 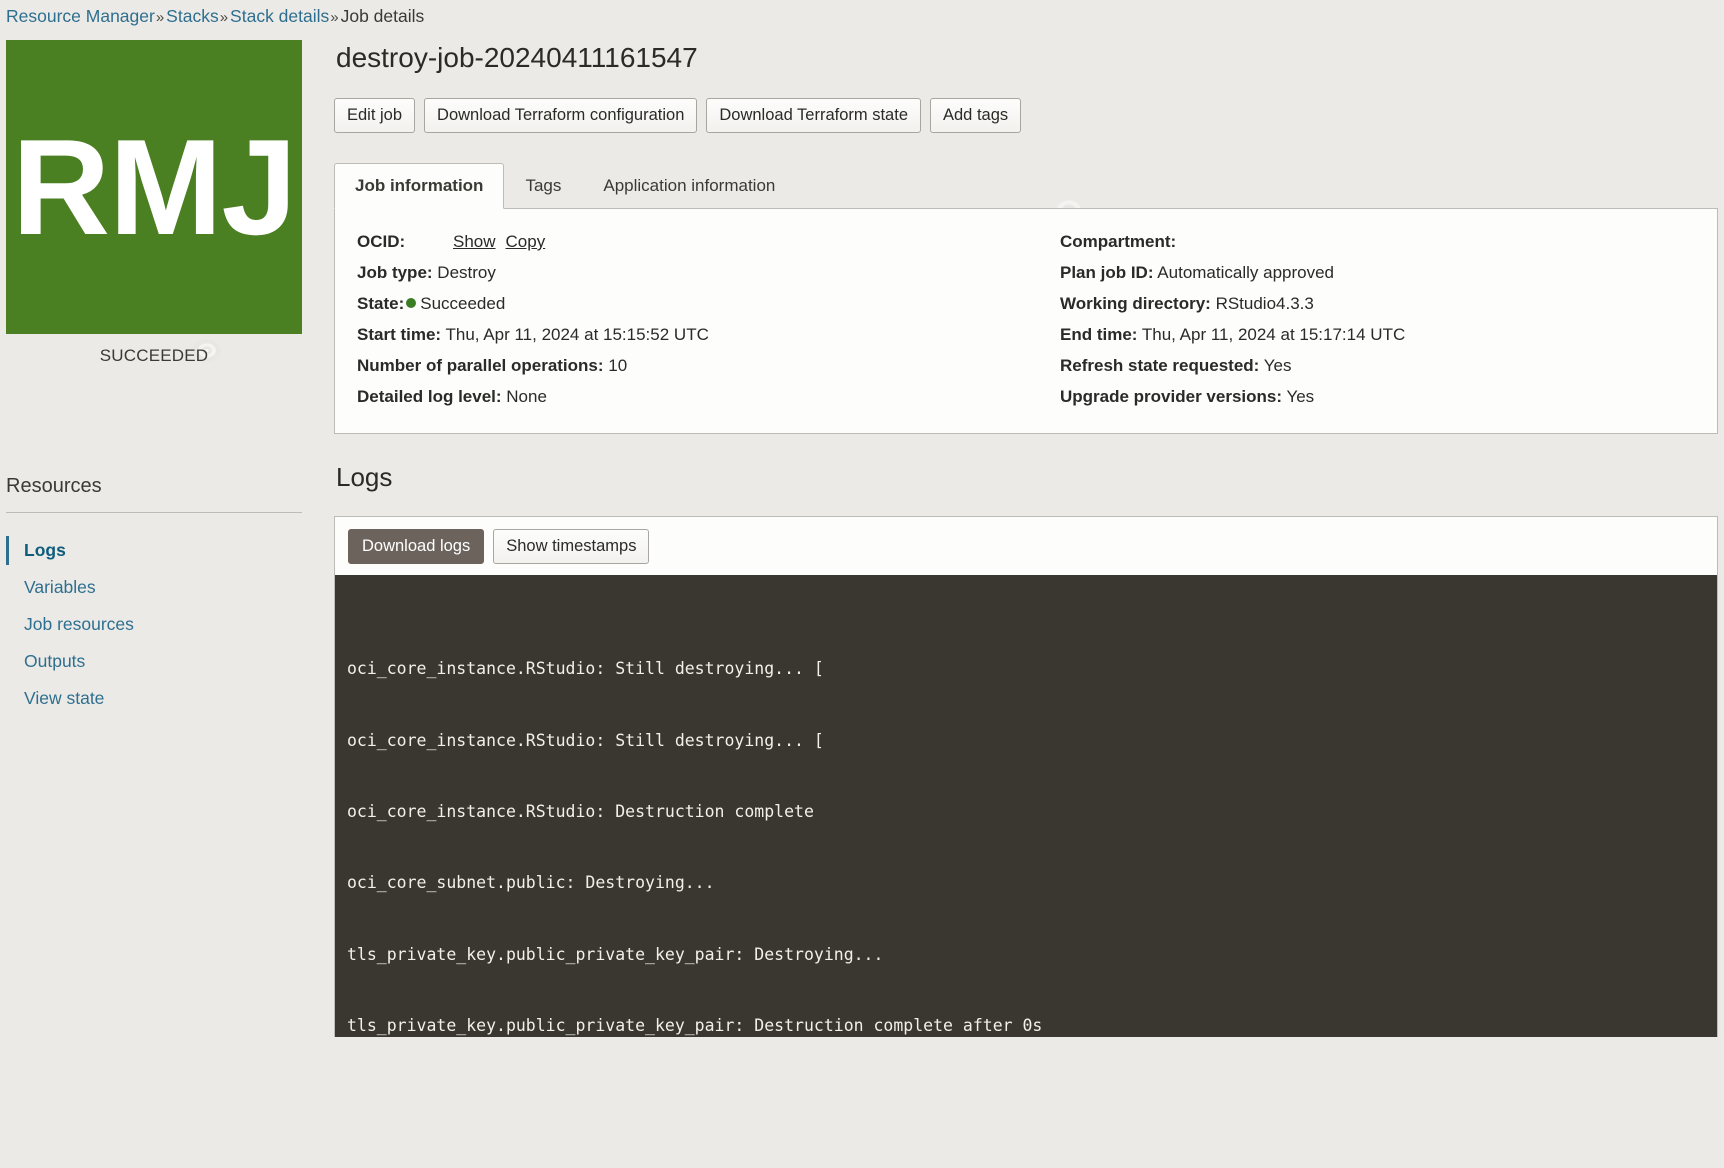 What do you see at coordinates (1300, 396) in the screenshot?
I see `upgrade-provider-value: Yes` at bounding box center [1300, 396].